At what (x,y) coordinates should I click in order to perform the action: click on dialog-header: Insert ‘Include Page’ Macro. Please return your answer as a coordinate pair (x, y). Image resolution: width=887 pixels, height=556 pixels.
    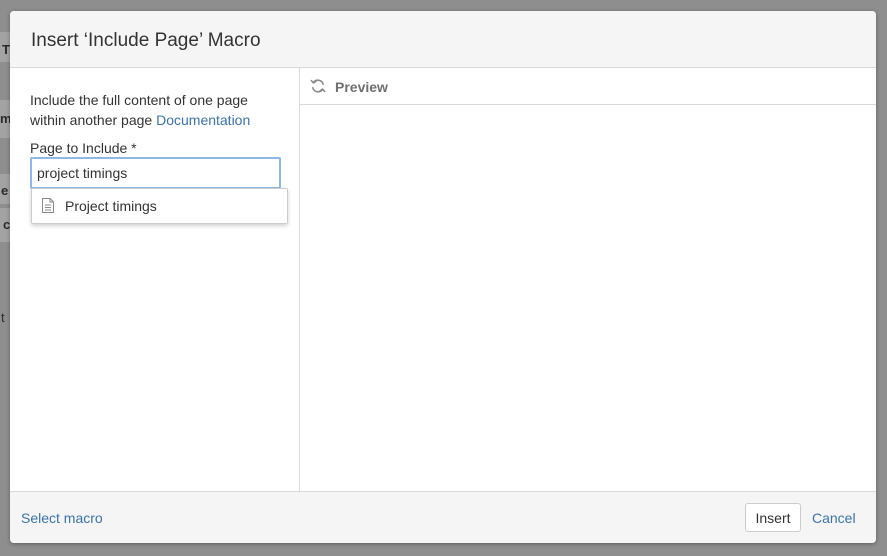
    Looking at the image, I should click on (443, 39).